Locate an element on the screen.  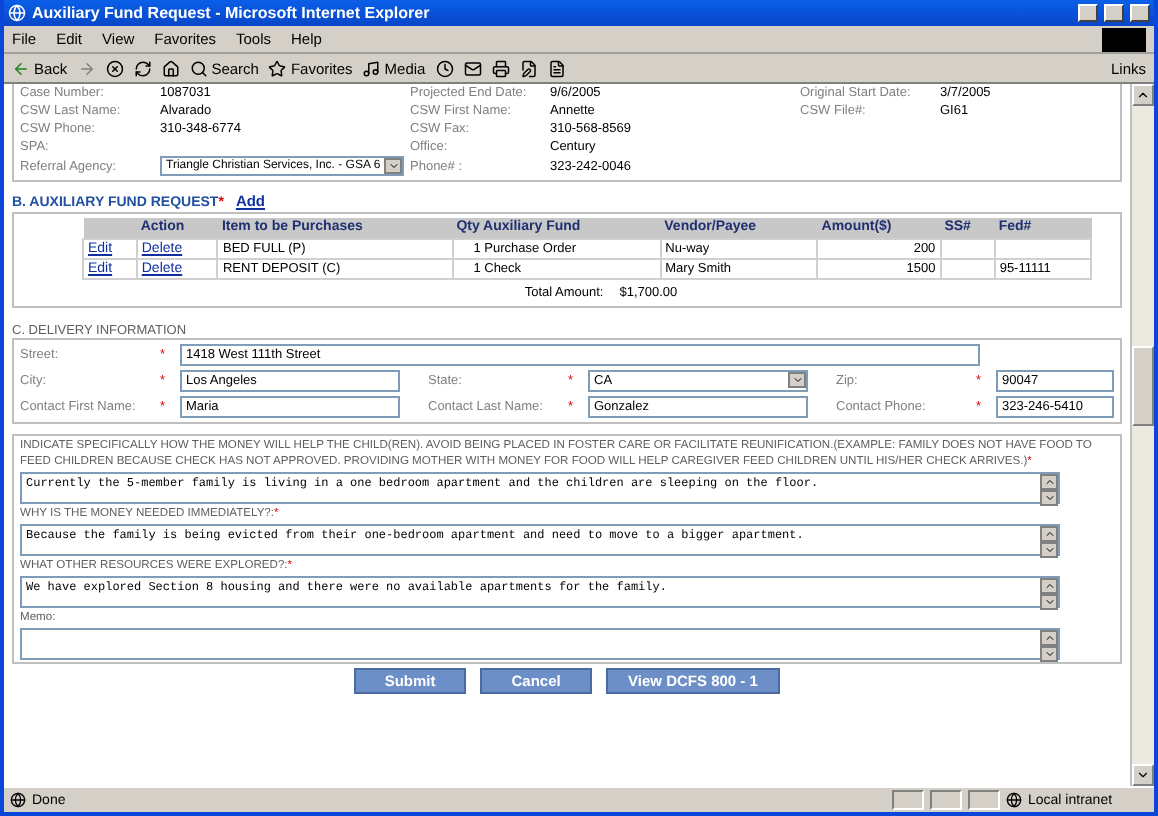
maximize-button is located at coordinates (1114, 13).